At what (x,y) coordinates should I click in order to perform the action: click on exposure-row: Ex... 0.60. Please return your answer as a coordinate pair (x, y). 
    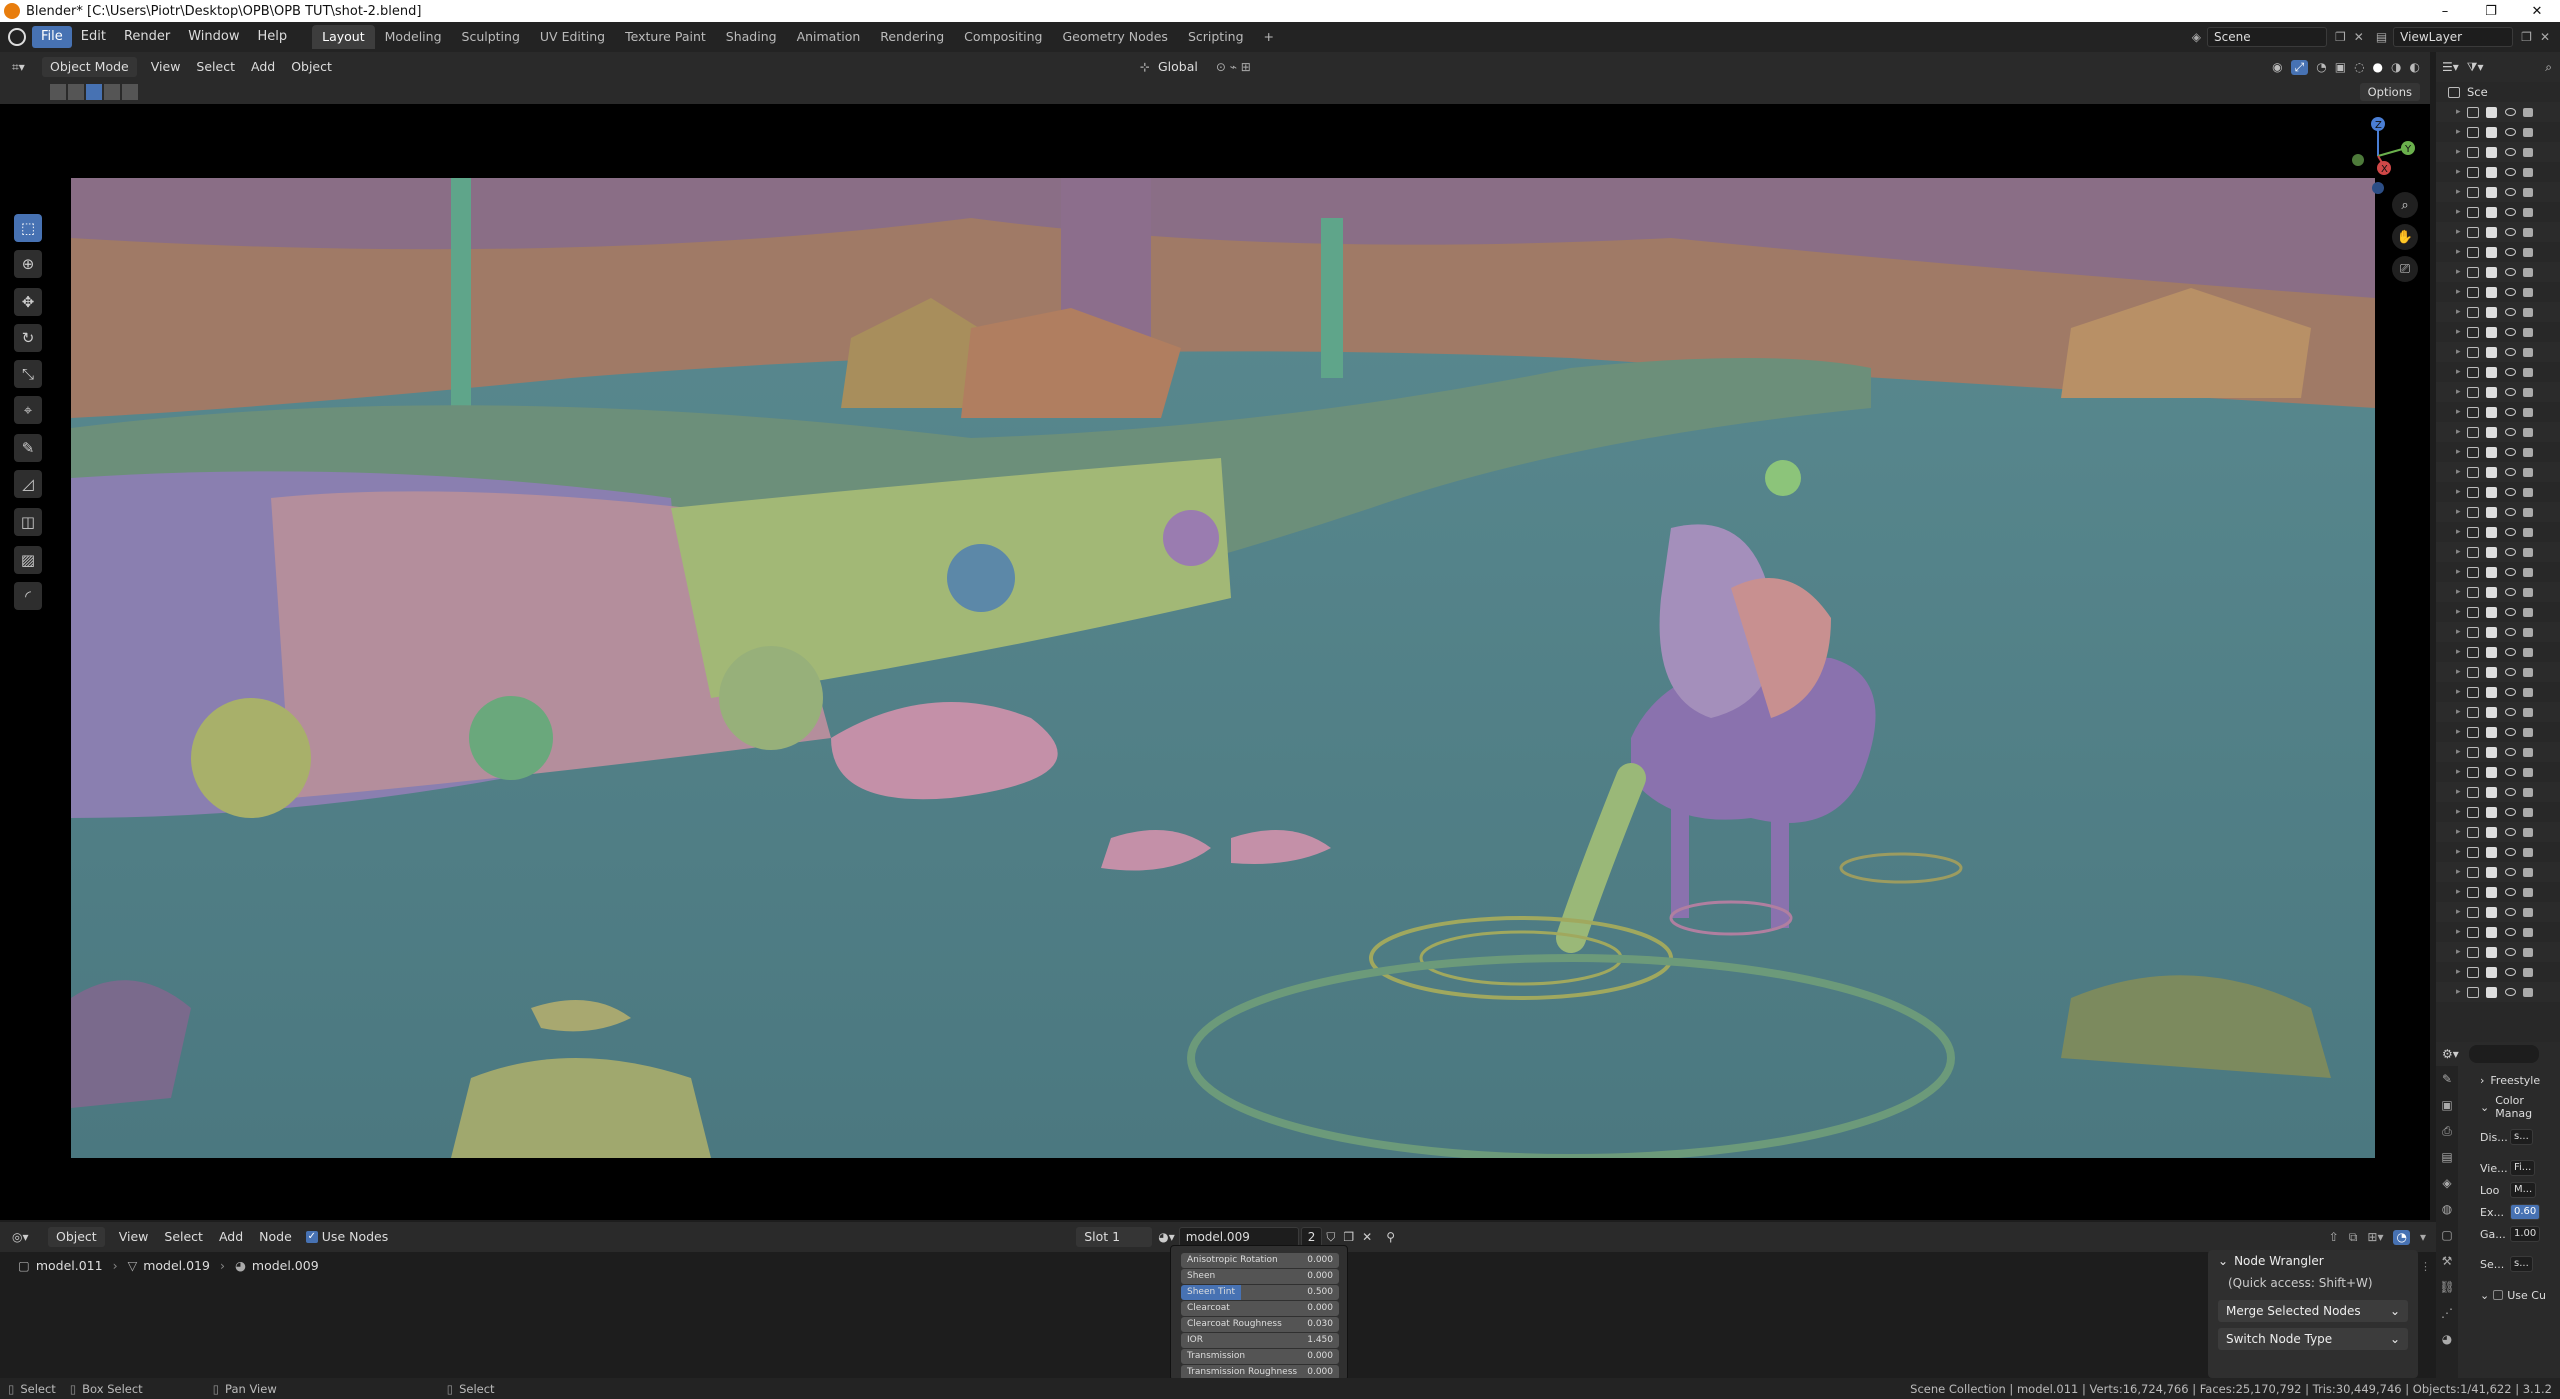
    Looking at the image, I should click on (2513, 1212).